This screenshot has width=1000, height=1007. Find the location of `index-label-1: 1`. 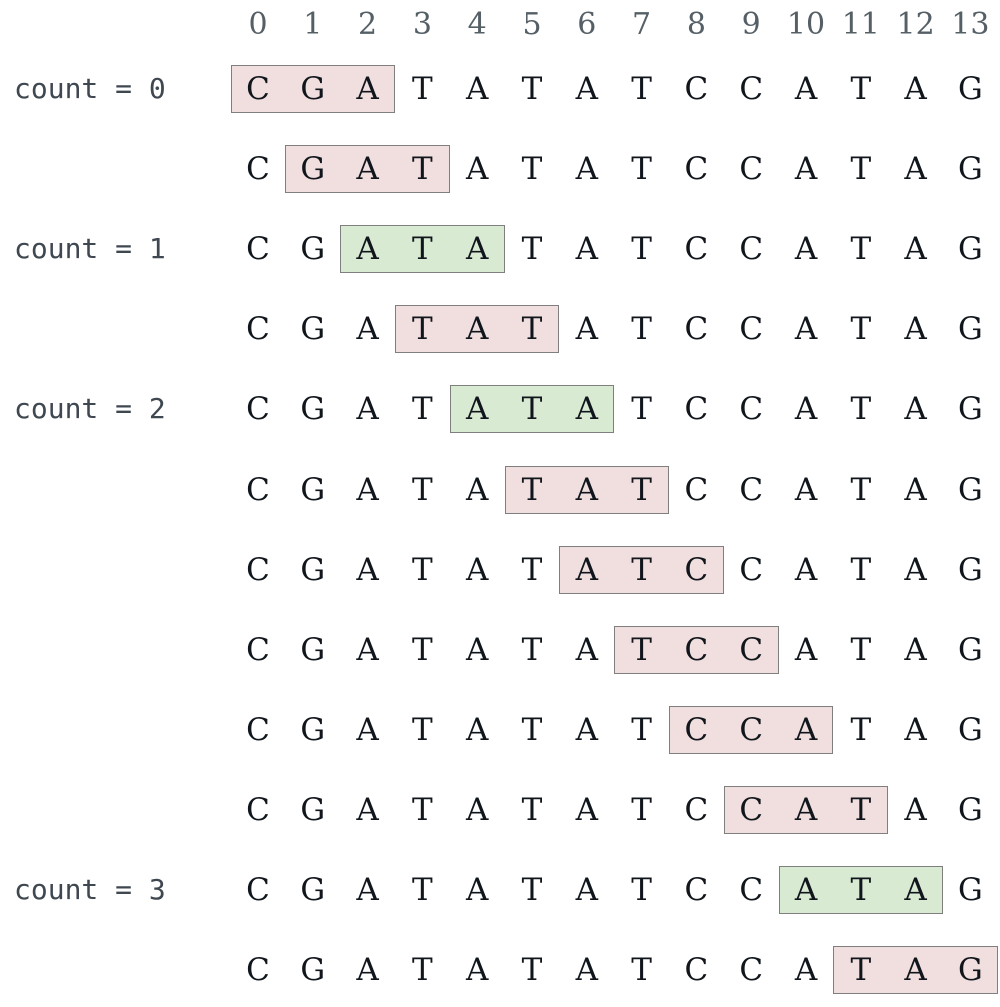

index-label-1: 1 is located at coordinates (313, 24).